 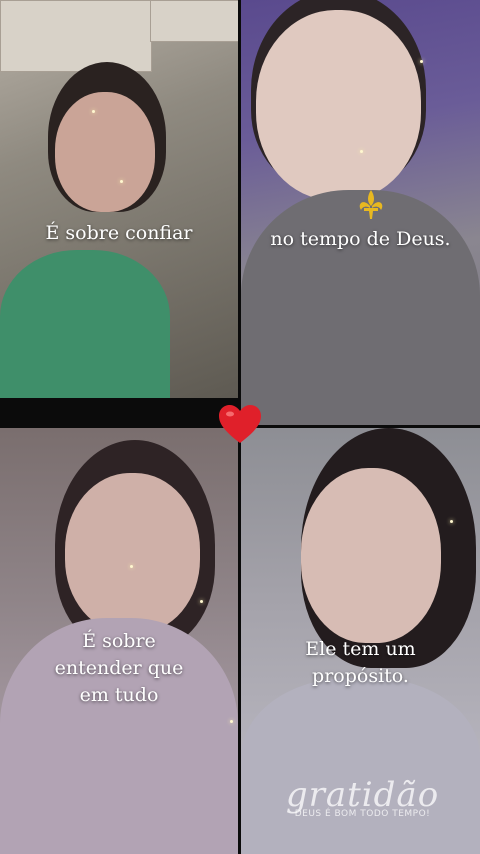 What do you see at coordinates (360, 239) in the screenshot?
I see `caption-top-right: no tempo de Deus.` at bounding box center [360, 239].